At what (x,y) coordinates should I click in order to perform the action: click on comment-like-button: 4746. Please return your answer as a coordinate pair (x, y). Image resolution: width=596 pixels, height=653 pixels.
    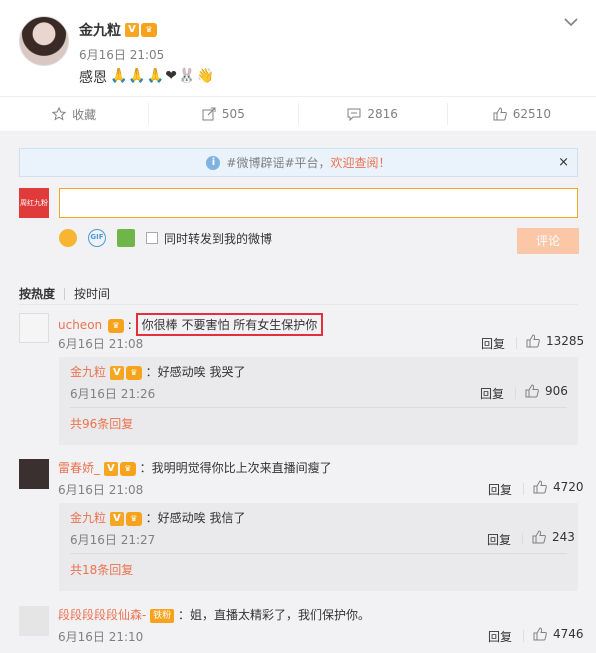
    Looking at the image, I should click on (558, 634).